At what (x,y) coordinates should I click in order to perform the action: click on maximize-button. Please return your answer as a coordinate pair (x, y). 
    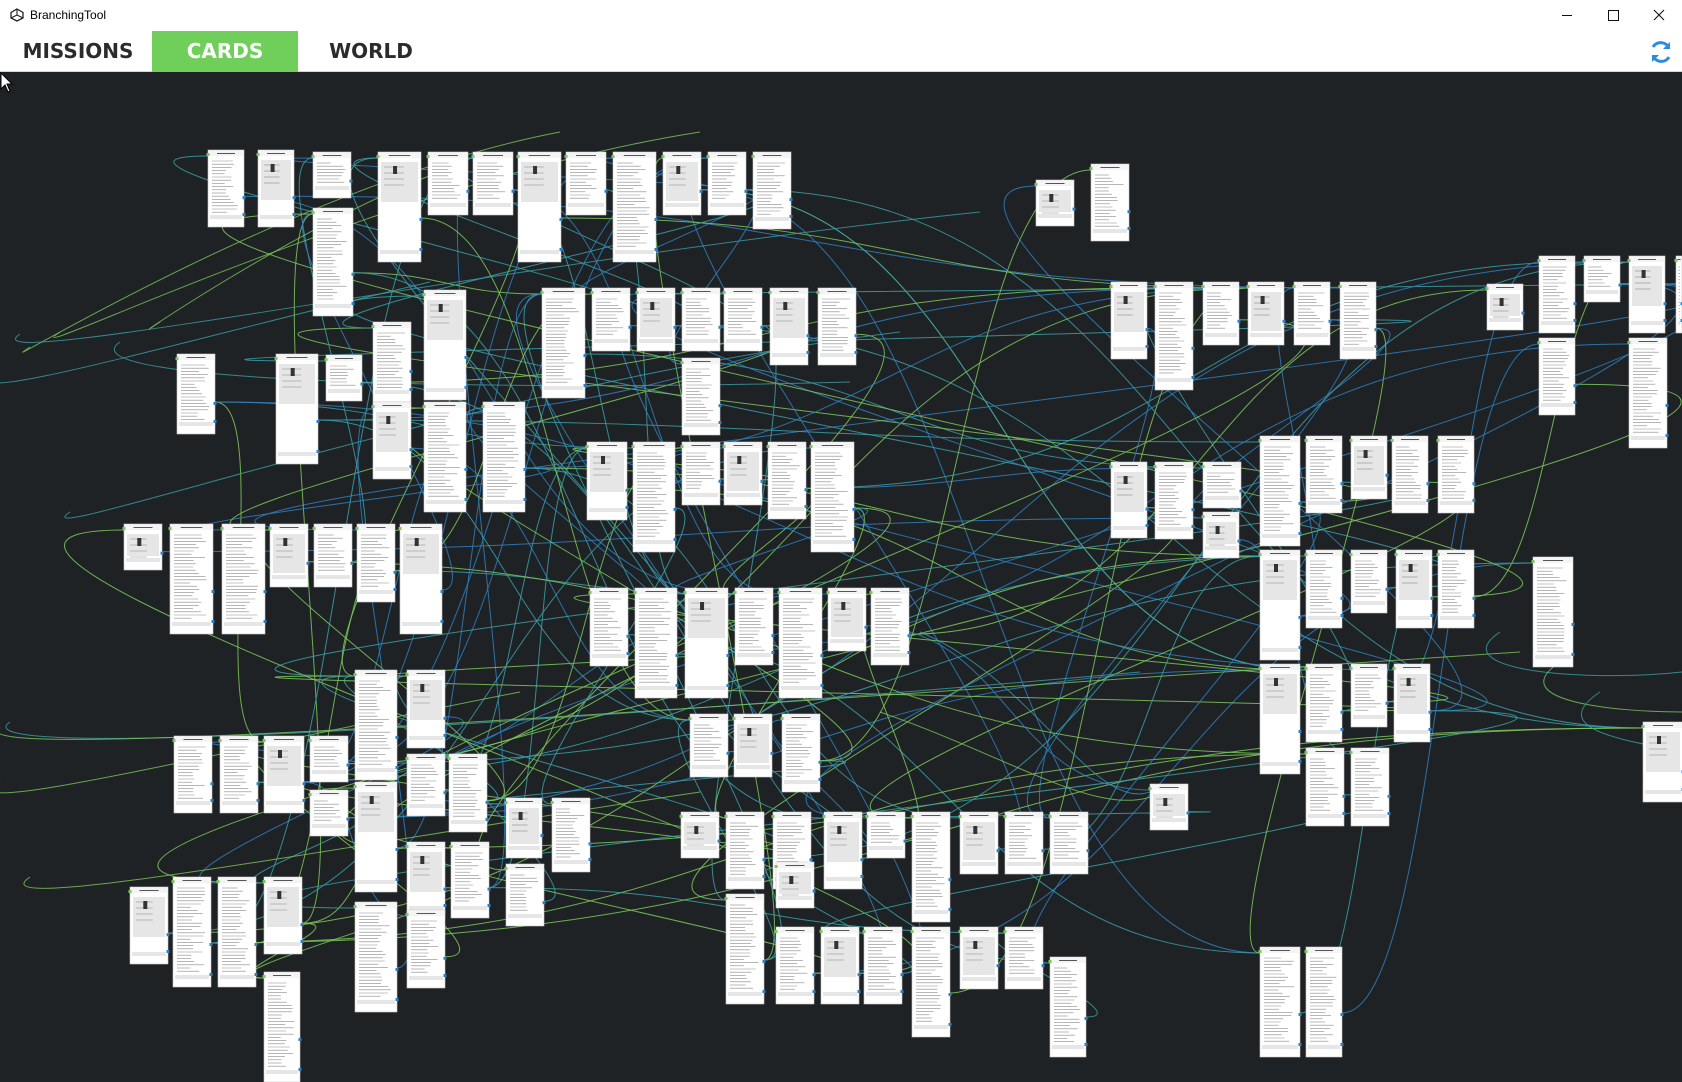
    Looking at the image, I should click on (1613, 15).